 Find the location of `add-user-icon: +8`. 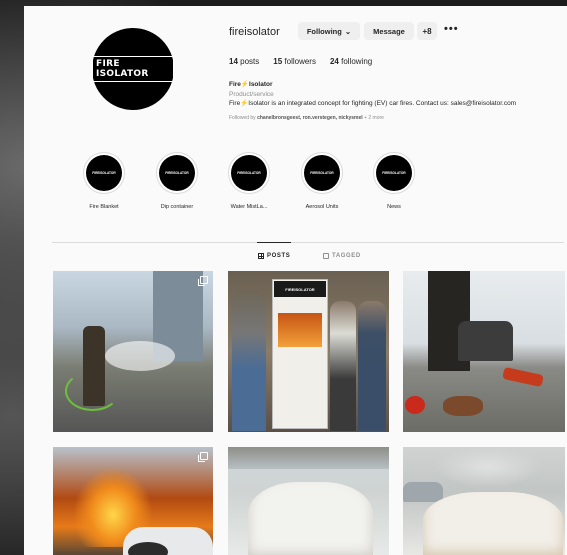

add-user-icon: +8 is located at coordinates (427, 31).